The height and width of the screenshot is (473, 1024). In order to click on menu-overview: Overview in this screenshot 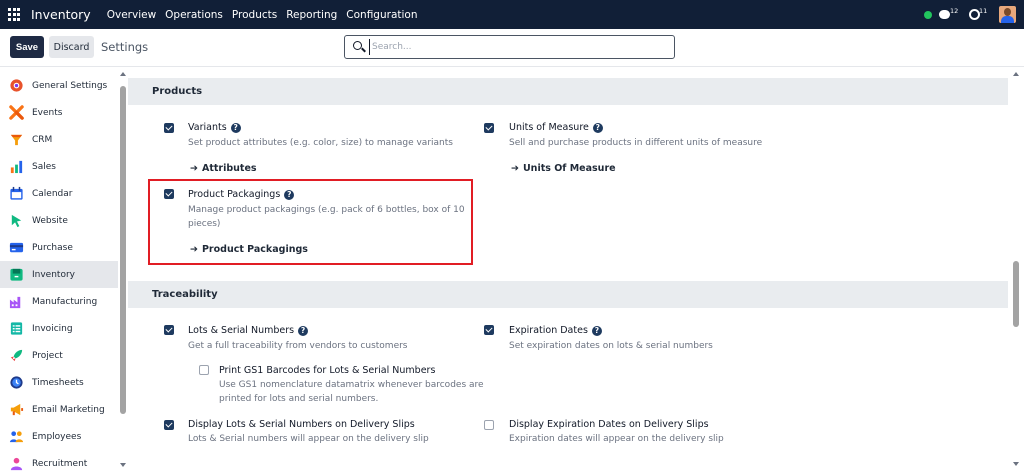, I will do `click(131, 15)`.